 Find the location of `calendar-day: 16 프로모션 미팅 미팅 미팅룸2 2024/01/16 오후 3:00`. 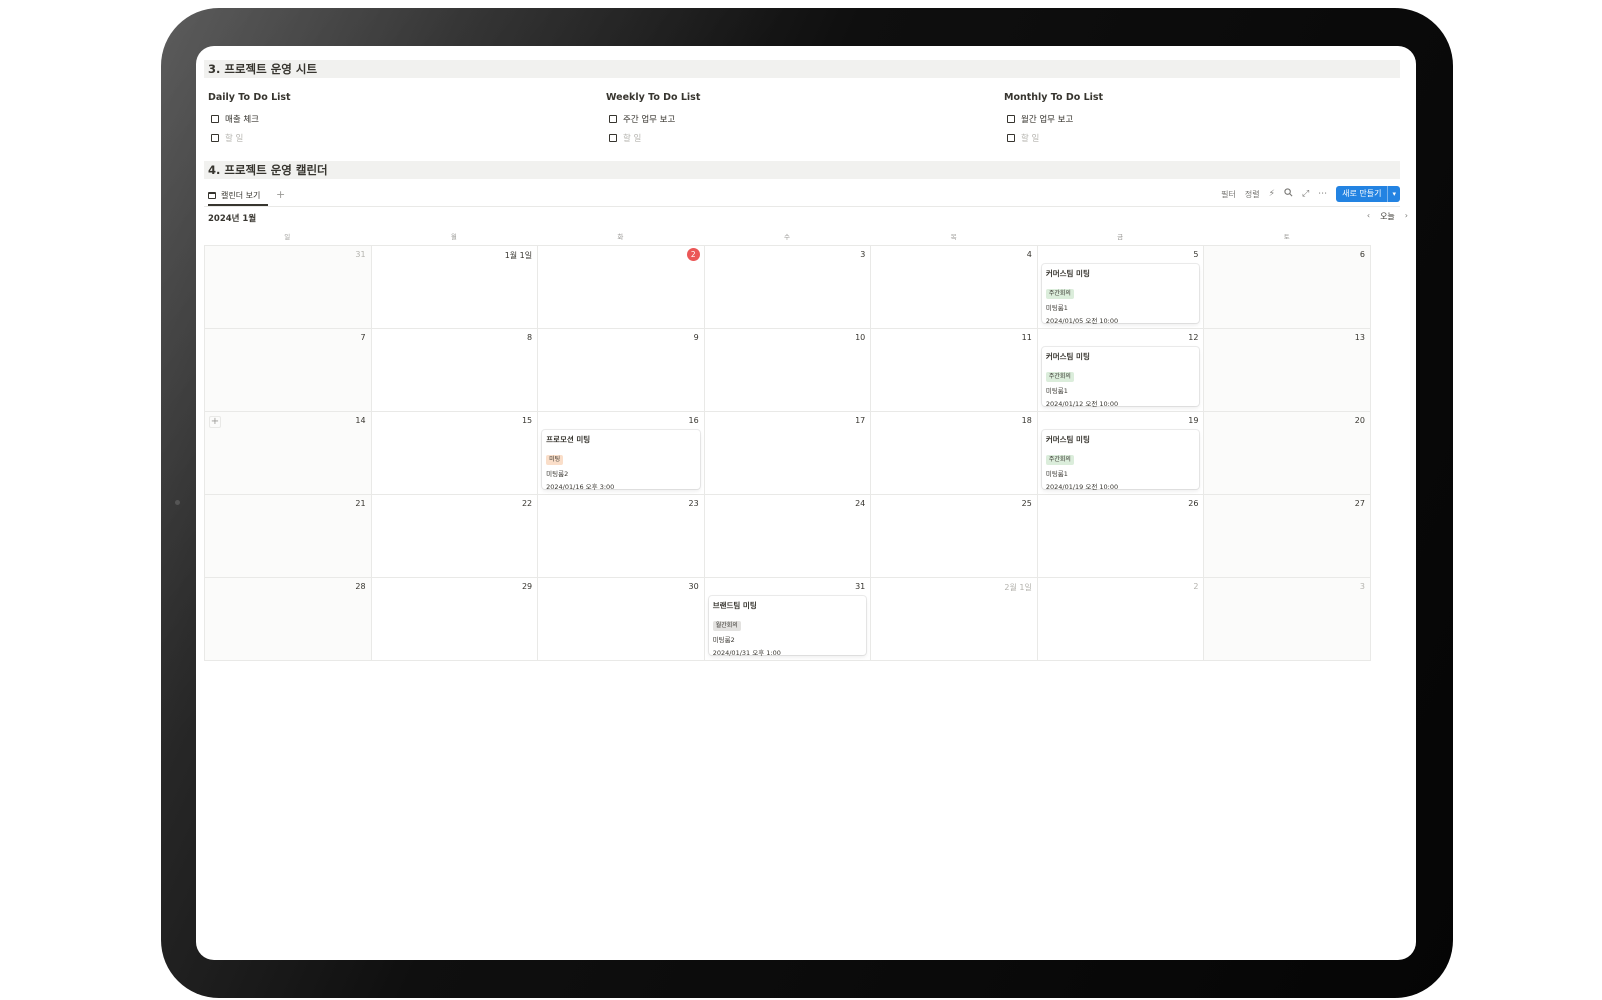

calendar-day: 16 프로모션 미팅 미팅 미팅룸2 2024/01/16 오후 3:00 is located at coordinates (621, 453).